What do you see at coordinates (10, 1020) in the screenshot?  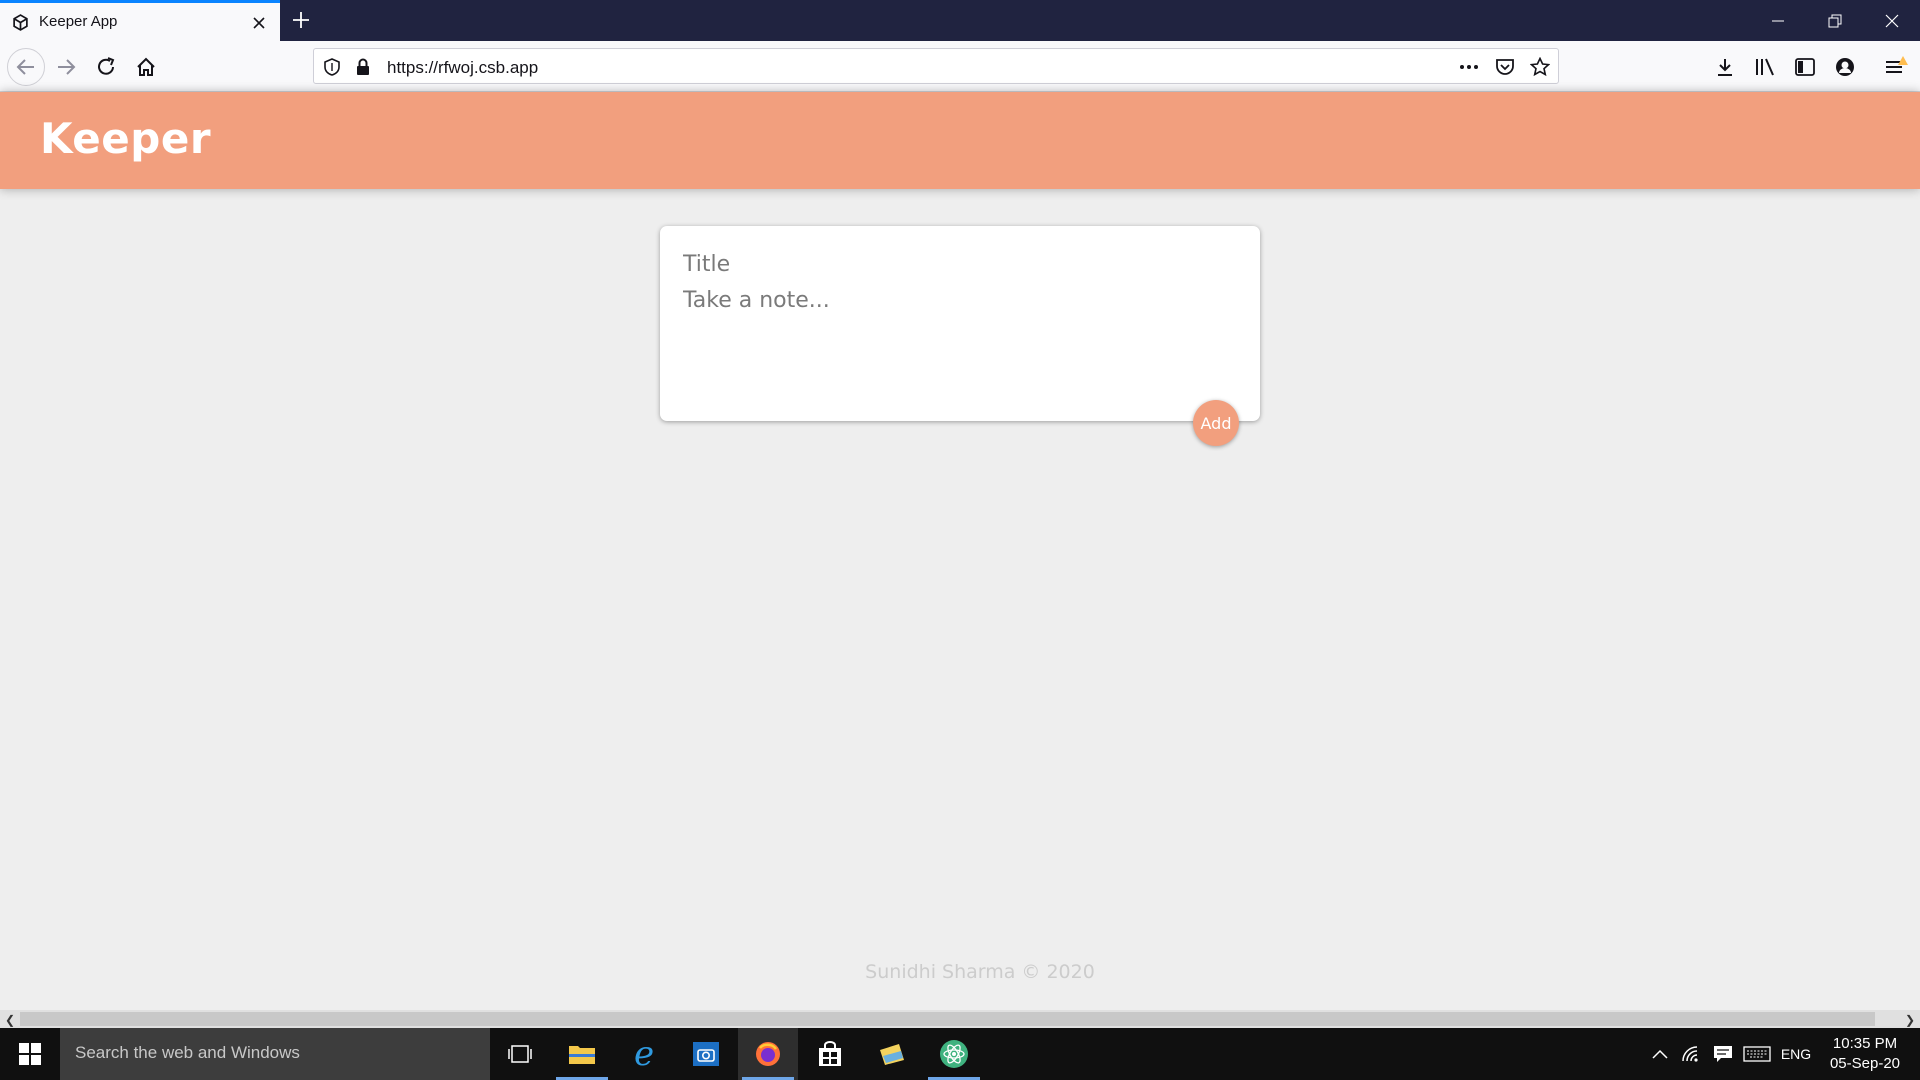 I see `scroll-left-icon: ❮` at bounding box center [10, 1020].